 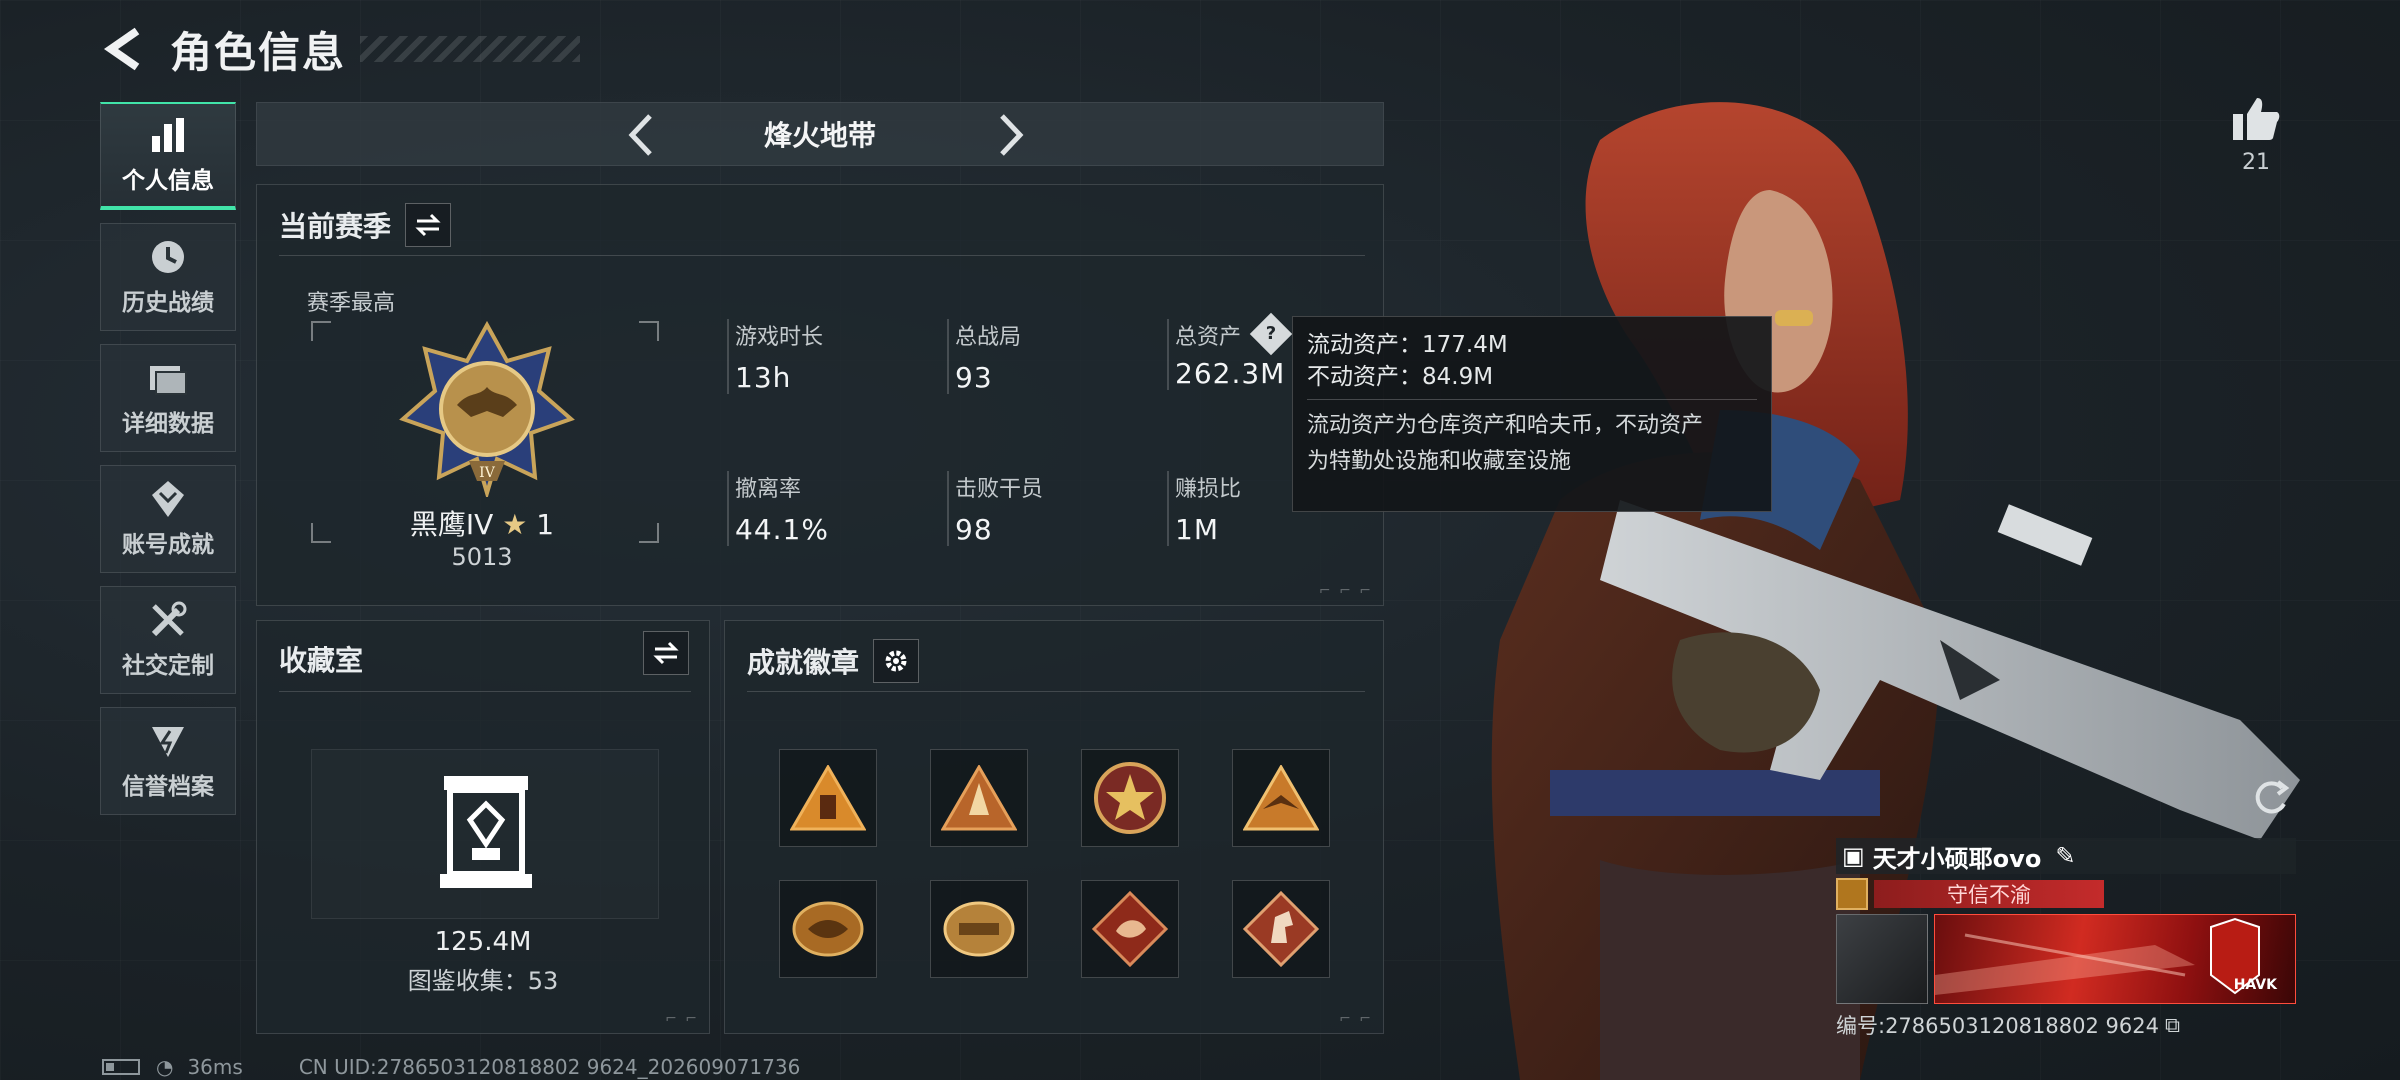 I want to click on sidebar-item-detail-data: 详细数据, so click(x=168, y=398).